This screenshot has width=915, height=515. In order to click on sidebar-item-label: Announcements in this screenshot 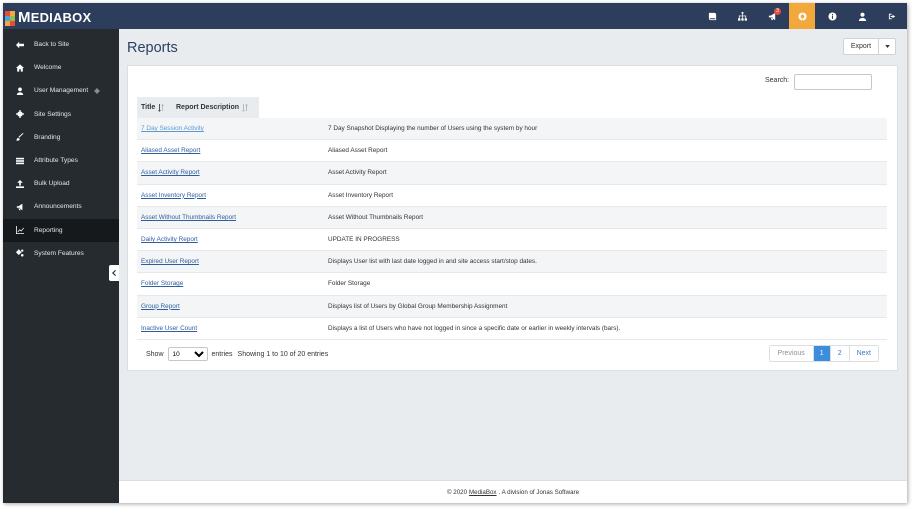, I will do `click(58, 207)`.